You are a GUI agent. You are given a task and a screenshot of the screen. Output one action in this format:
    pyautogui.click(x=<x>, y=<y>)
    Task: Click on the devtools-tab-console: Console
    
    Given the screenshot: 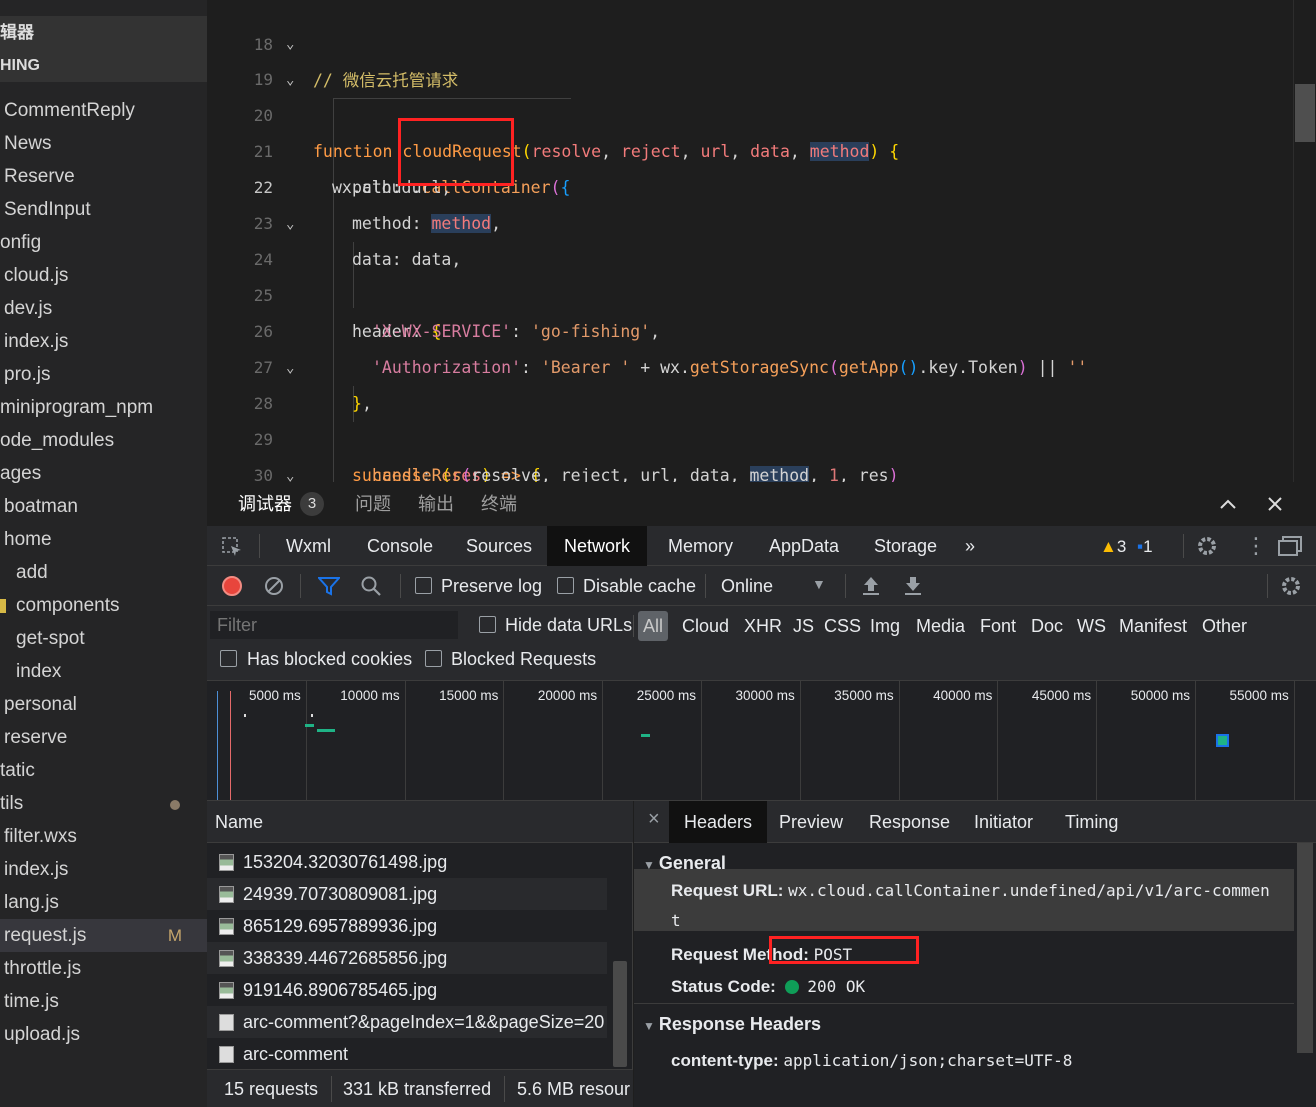 What is the action you would take?
    pyautogui.click(x=400, y=546)
    